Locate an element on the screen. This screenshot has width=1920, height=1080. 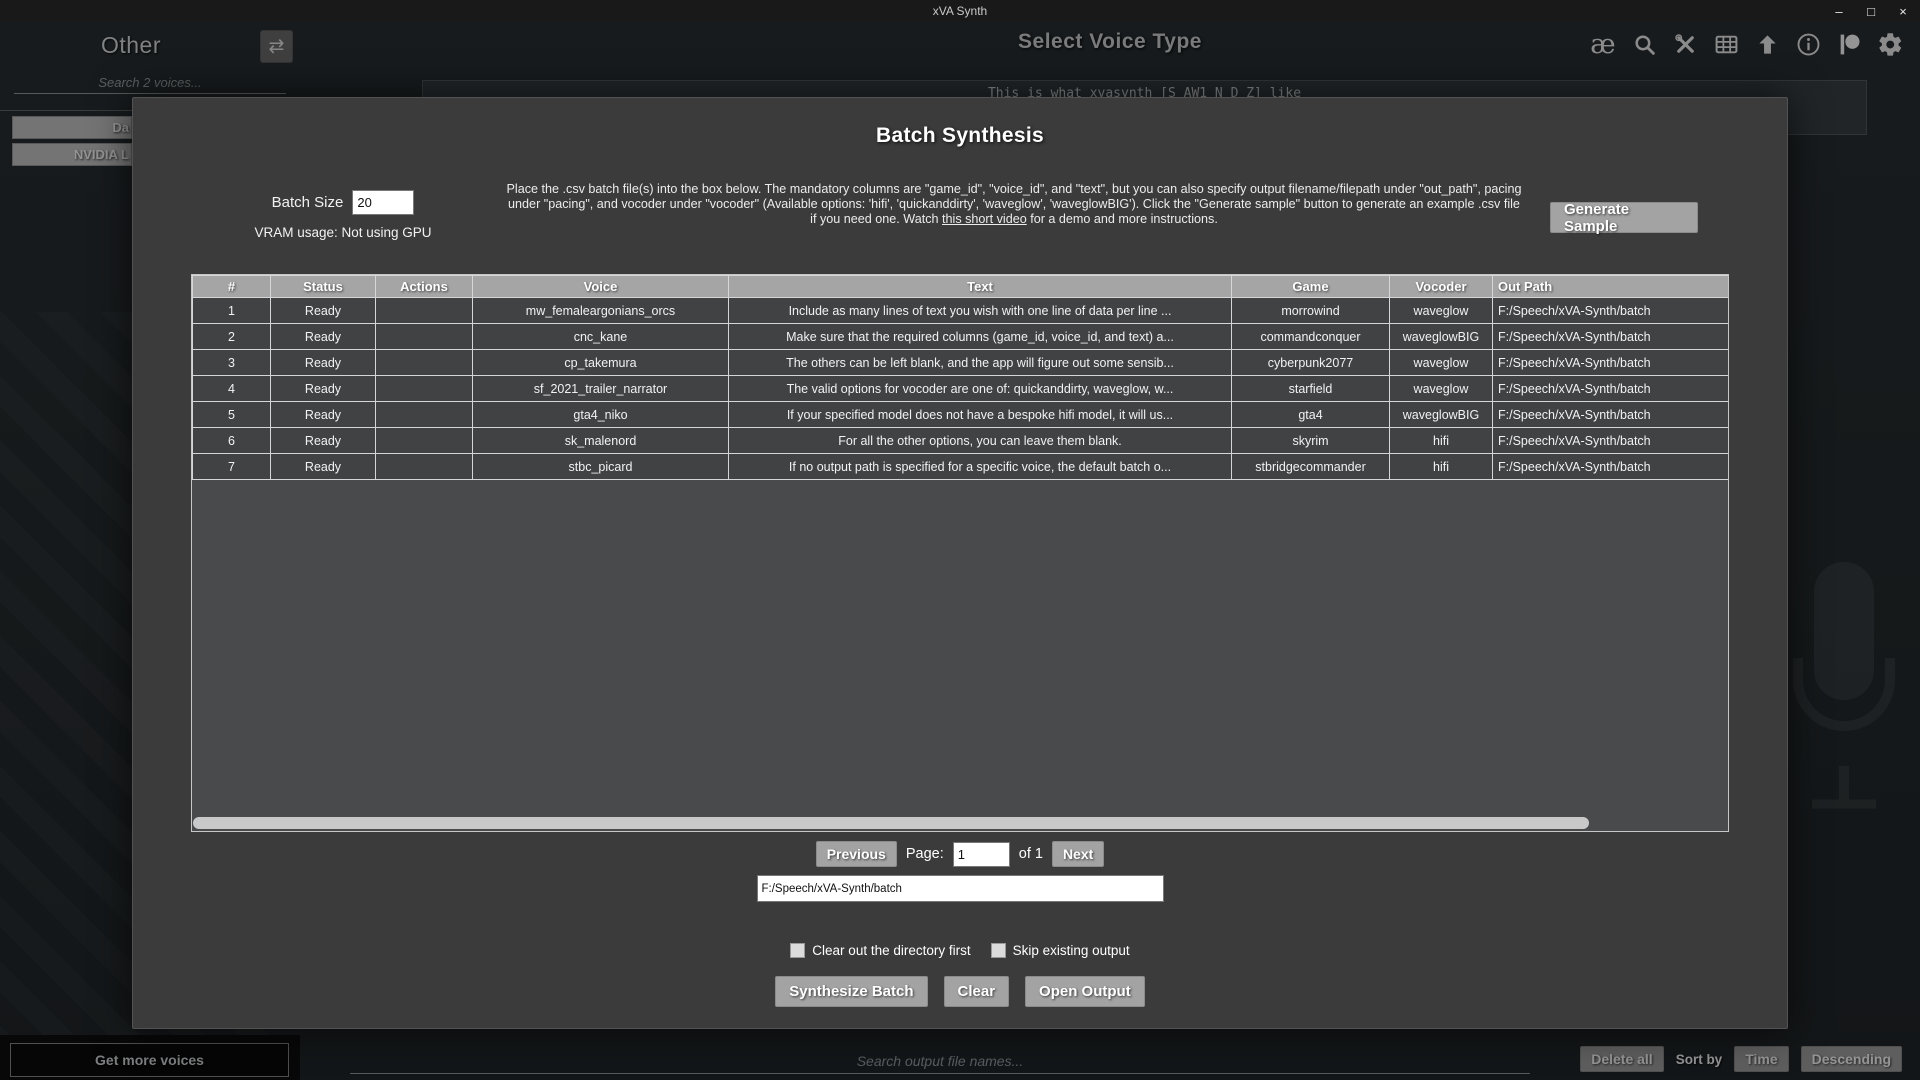
window-title: xVA Synth is located at coordinates (960, 11).